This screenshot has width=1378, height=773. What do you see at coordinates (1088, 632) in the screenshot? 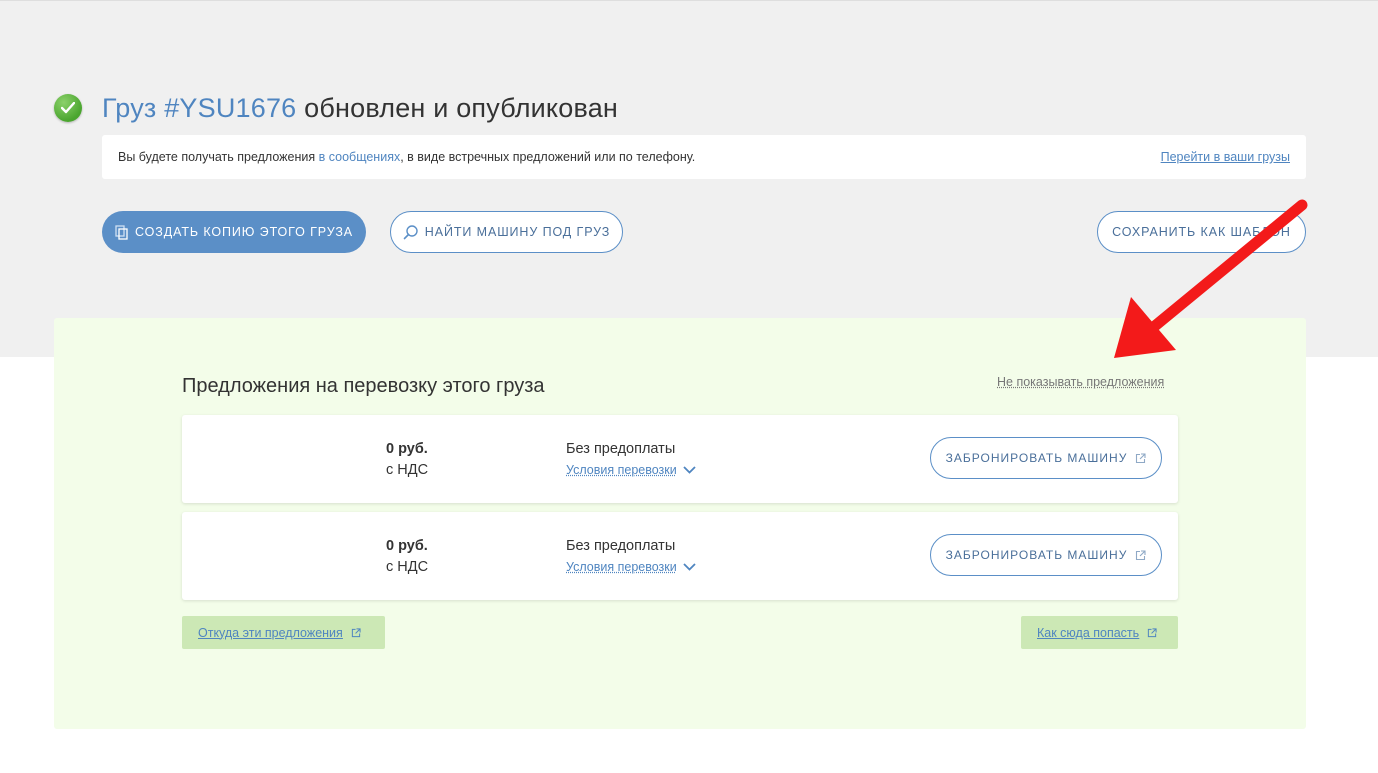
I see `how-to-get-here-label: Как сюда попасть` at bounding box center [1088, 632].